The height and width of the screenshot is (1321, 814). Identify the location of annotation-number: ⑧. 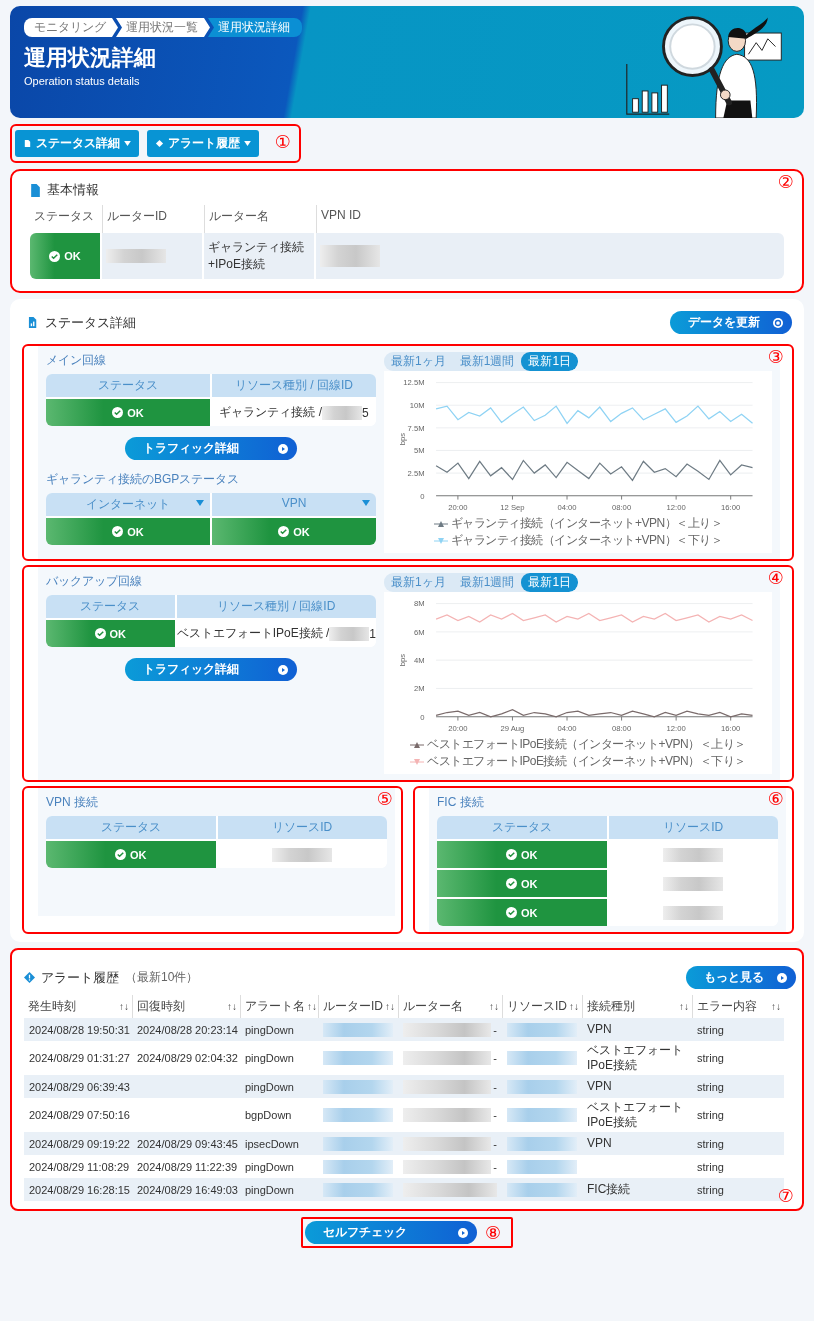
(493, 1232).